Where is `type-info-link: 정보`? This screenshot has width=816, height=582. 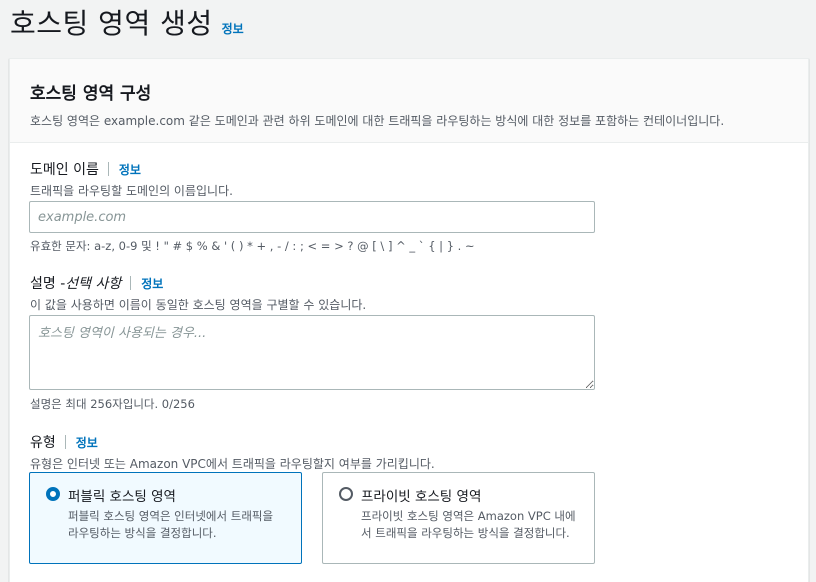 type-info-link: 정보 is located at coordinates (87, 442).